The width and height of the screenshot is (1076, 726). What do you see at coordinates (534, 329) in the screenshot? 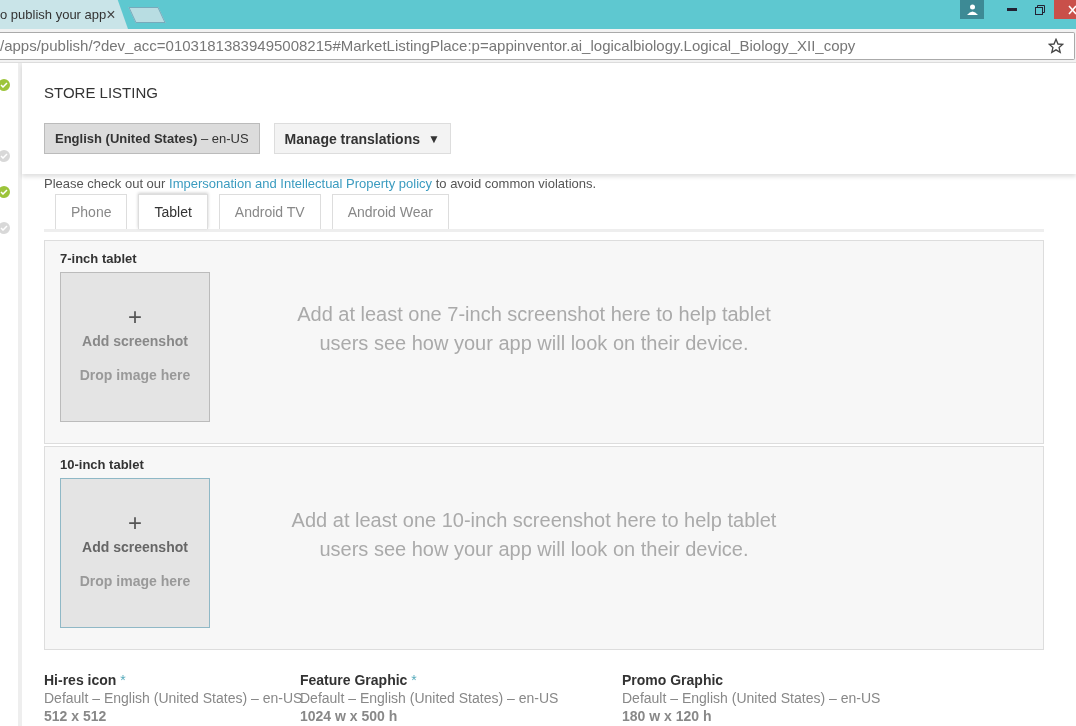
I see `section-hint: Add at least one 7-inch screenshot here to help tablet users see how your app will look on their device.` at bounding box center [534, 329].